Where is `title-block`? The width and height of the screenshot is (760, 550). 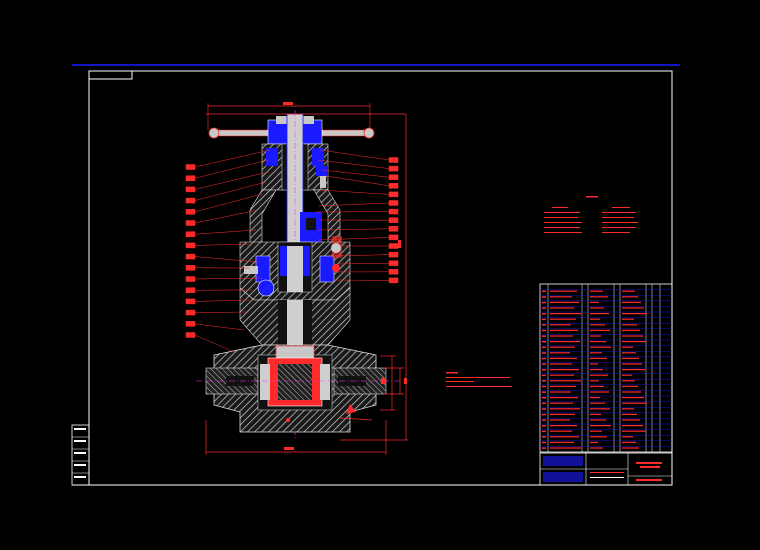 title-block is located at coordinates (606, 469).